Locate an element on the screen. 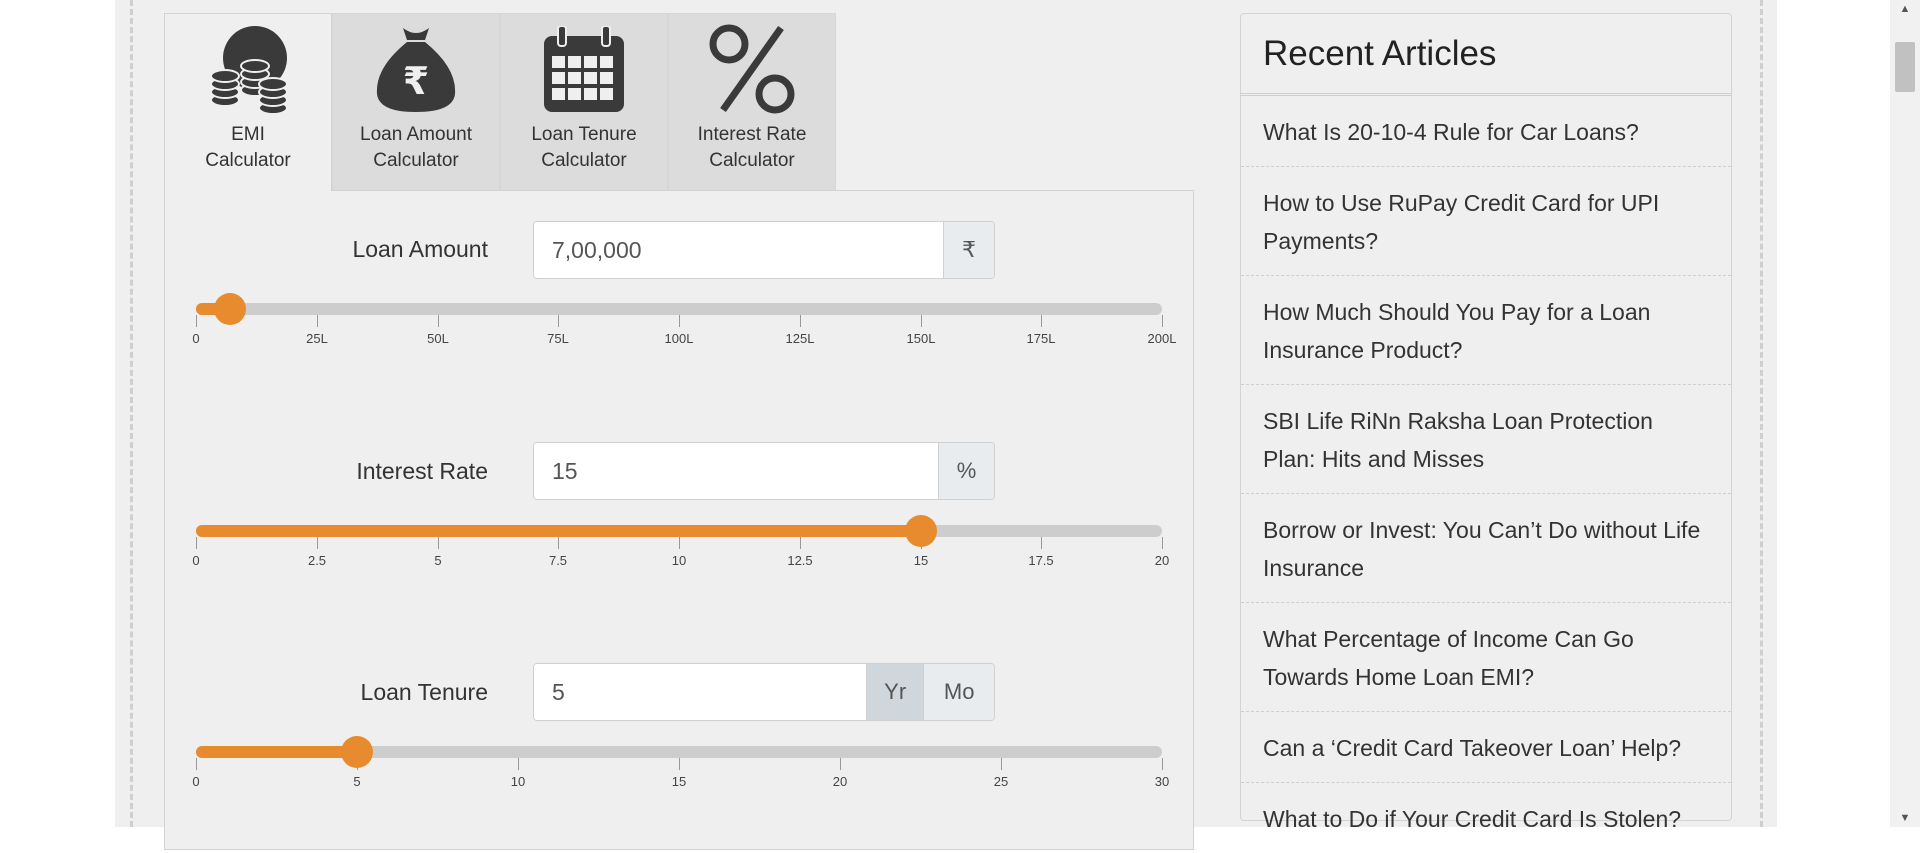 The height and width of the screenshot is (853, 1920). recent-articles-title: Recent Articles is located at coordinates (1486, 55).